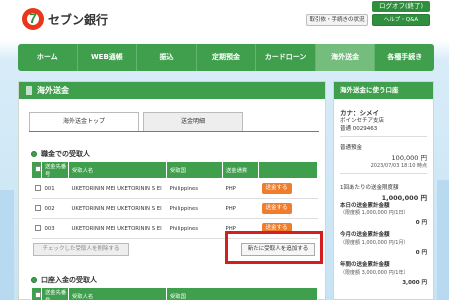 This screenshot has width=449, height=300. I want to click on month-value: 0 円, so click(421, 253).